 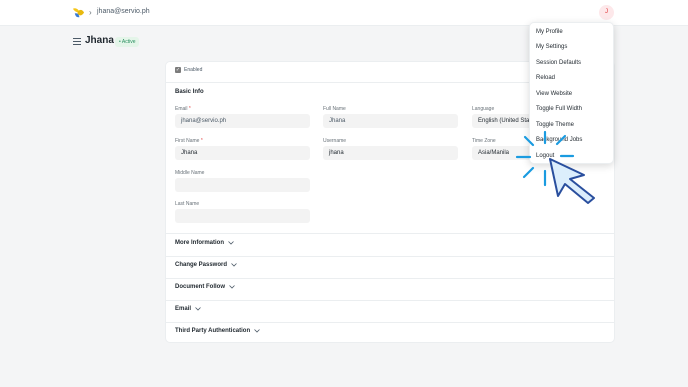 What do you see at coordinates (201, 265) in the screenshot?
I see `section-label: Change Password` at bounding box center [201, 265].